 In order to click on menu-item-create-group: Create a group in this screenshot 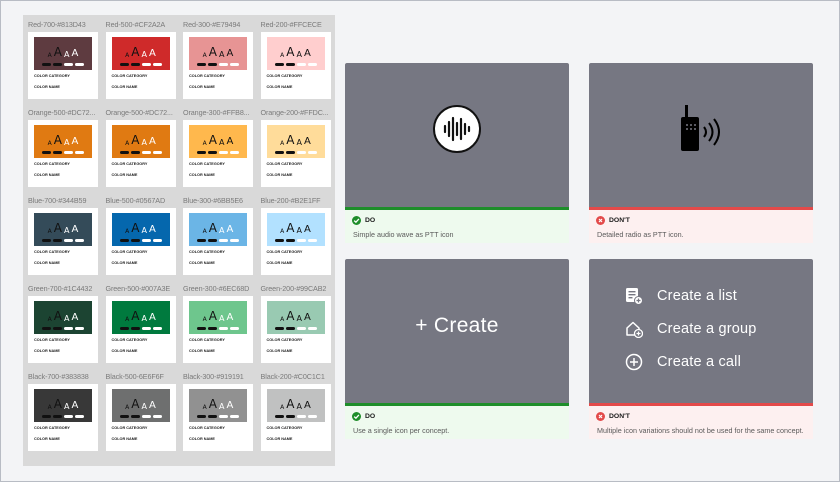, I will do `click(691, 329)`.